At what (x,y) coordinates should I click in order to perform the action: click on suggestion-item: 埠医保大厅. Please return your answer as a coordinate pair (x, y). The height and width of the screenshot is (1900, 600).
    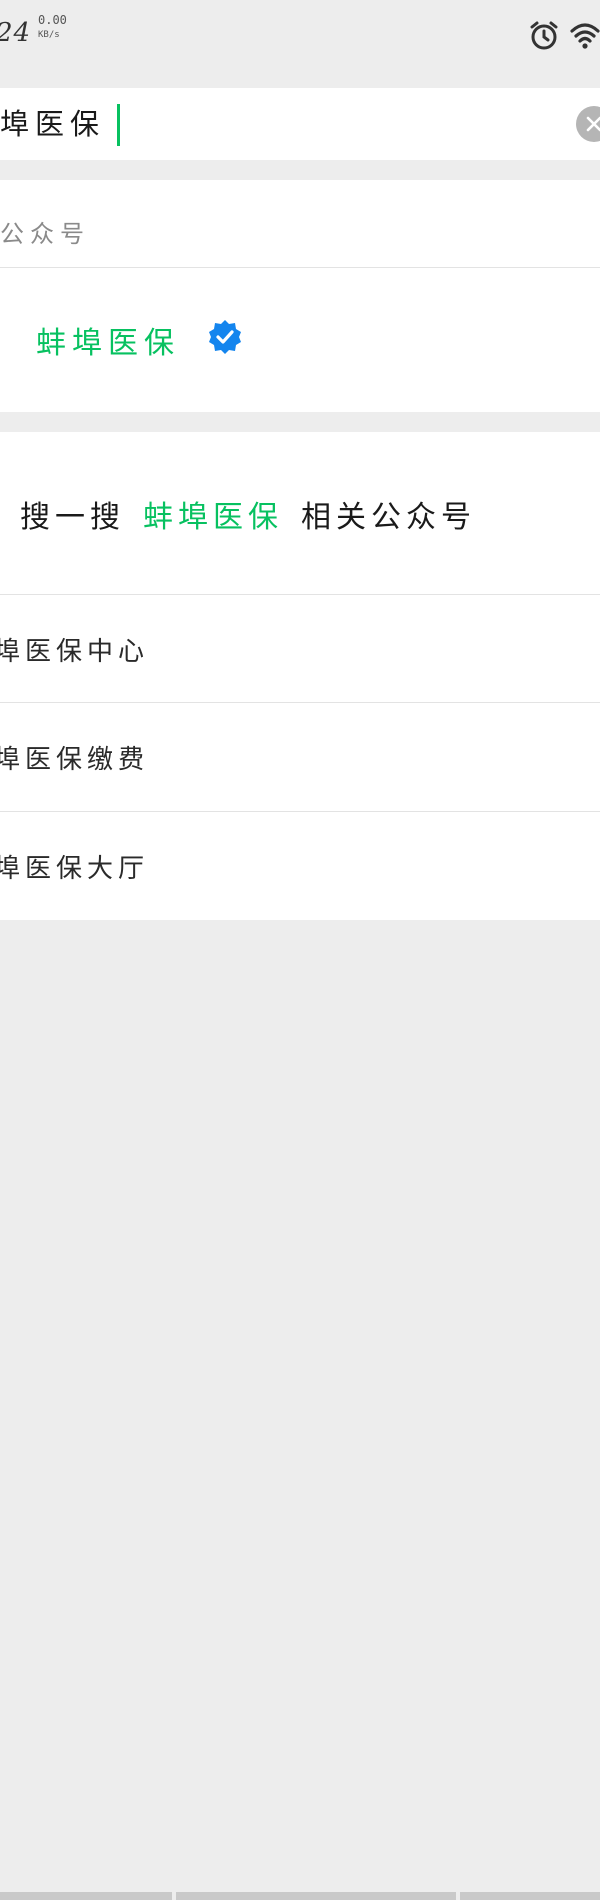
    Looking at the image, I should click on (300, 866).